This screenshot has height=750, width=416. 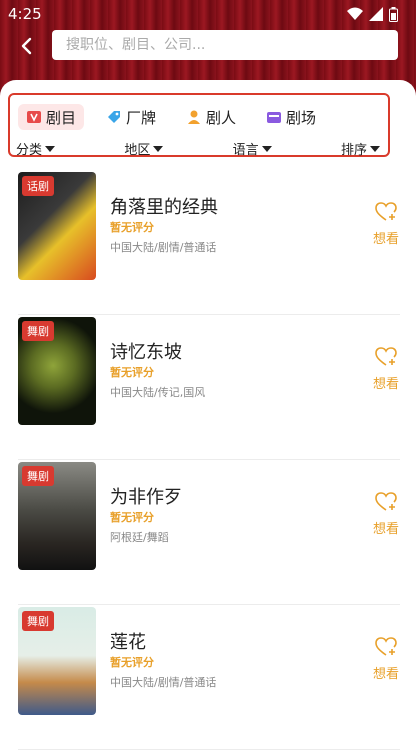 What do you see at coordinates (146, 352) in the screenshot?
I see `play-title: 诗忆东坡` at bounding box center [146, 352].